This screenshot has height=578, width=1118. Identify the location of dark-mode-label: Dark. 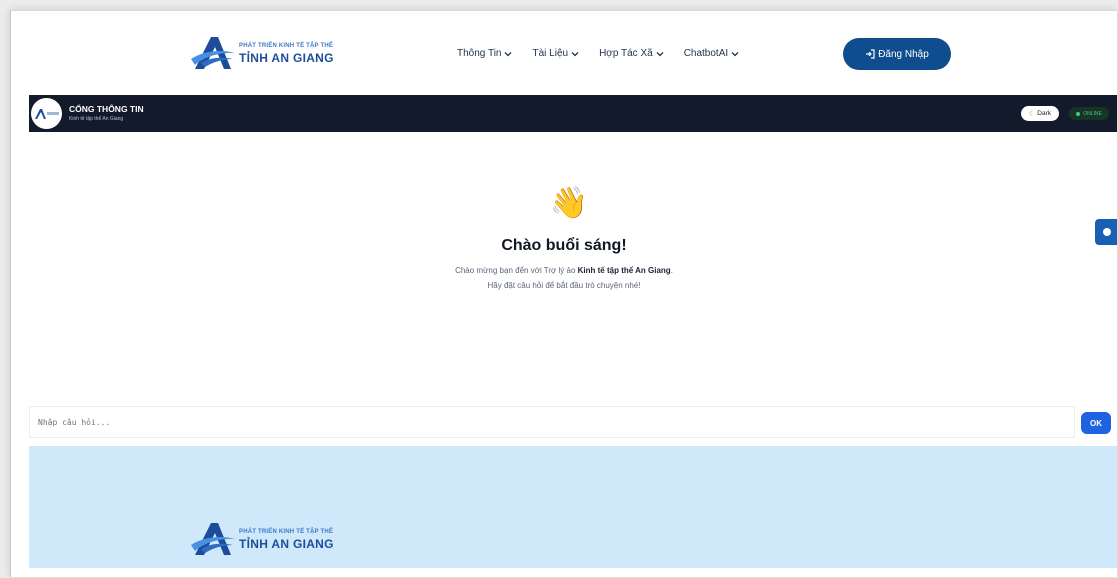
(1044, 113).